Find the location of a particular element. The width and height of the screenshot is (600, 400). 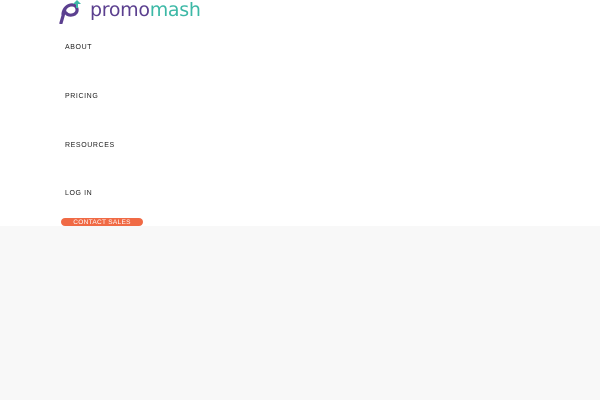

contact-sales-button: CONTACT SALES is located at coordinates (102, 222).